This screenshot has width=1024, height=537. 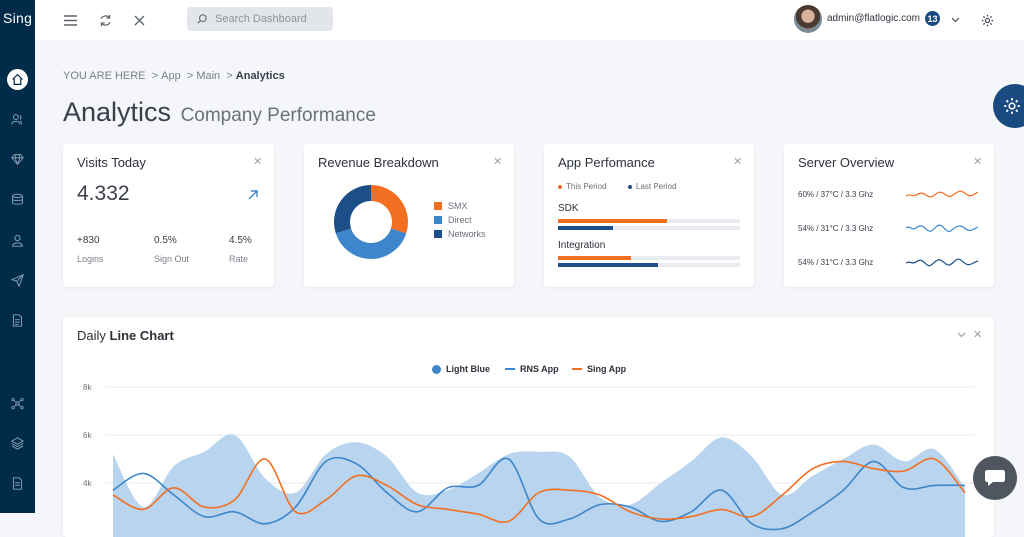 What do you see at coordinates (568, 208) in the screenshot?
I see `metric-label: SDK` at bounding box center [568, 208].